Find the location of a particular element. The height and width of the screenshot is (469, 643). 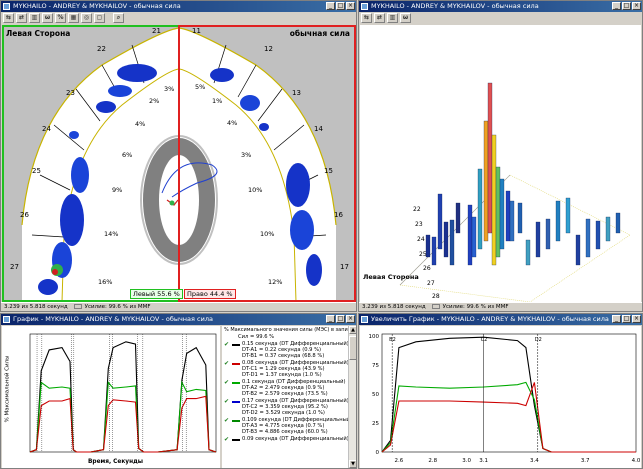

legend-line: 0.09 секунда (DT Дифференциальный) is located at coordinates (295, 439).